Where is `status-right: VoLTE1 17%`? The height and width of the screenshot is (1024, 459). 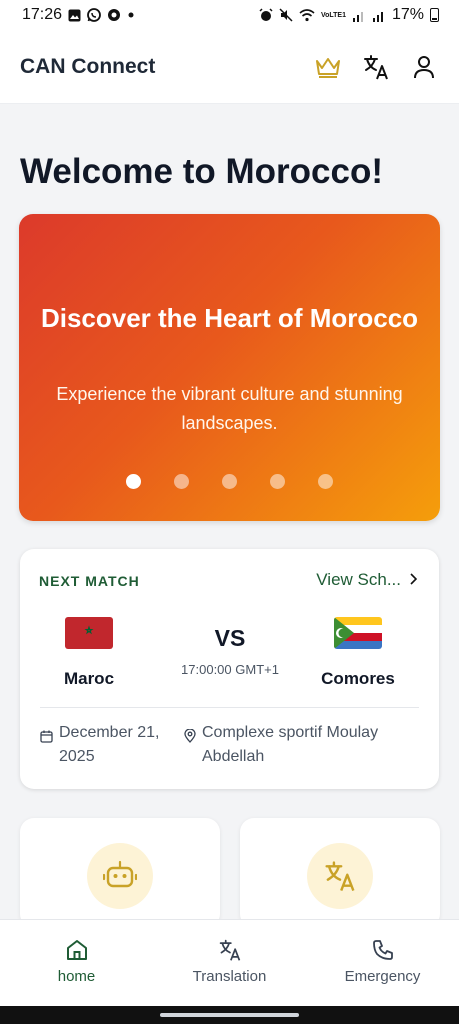
status-right: VoLTE1 17% is located at coordinates (349, 15).